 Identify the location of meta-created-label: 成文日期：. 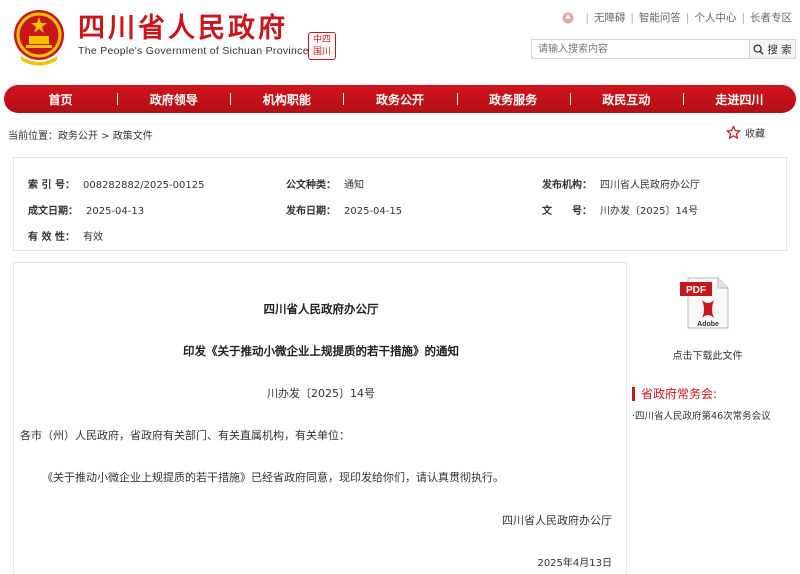
(53, 211).